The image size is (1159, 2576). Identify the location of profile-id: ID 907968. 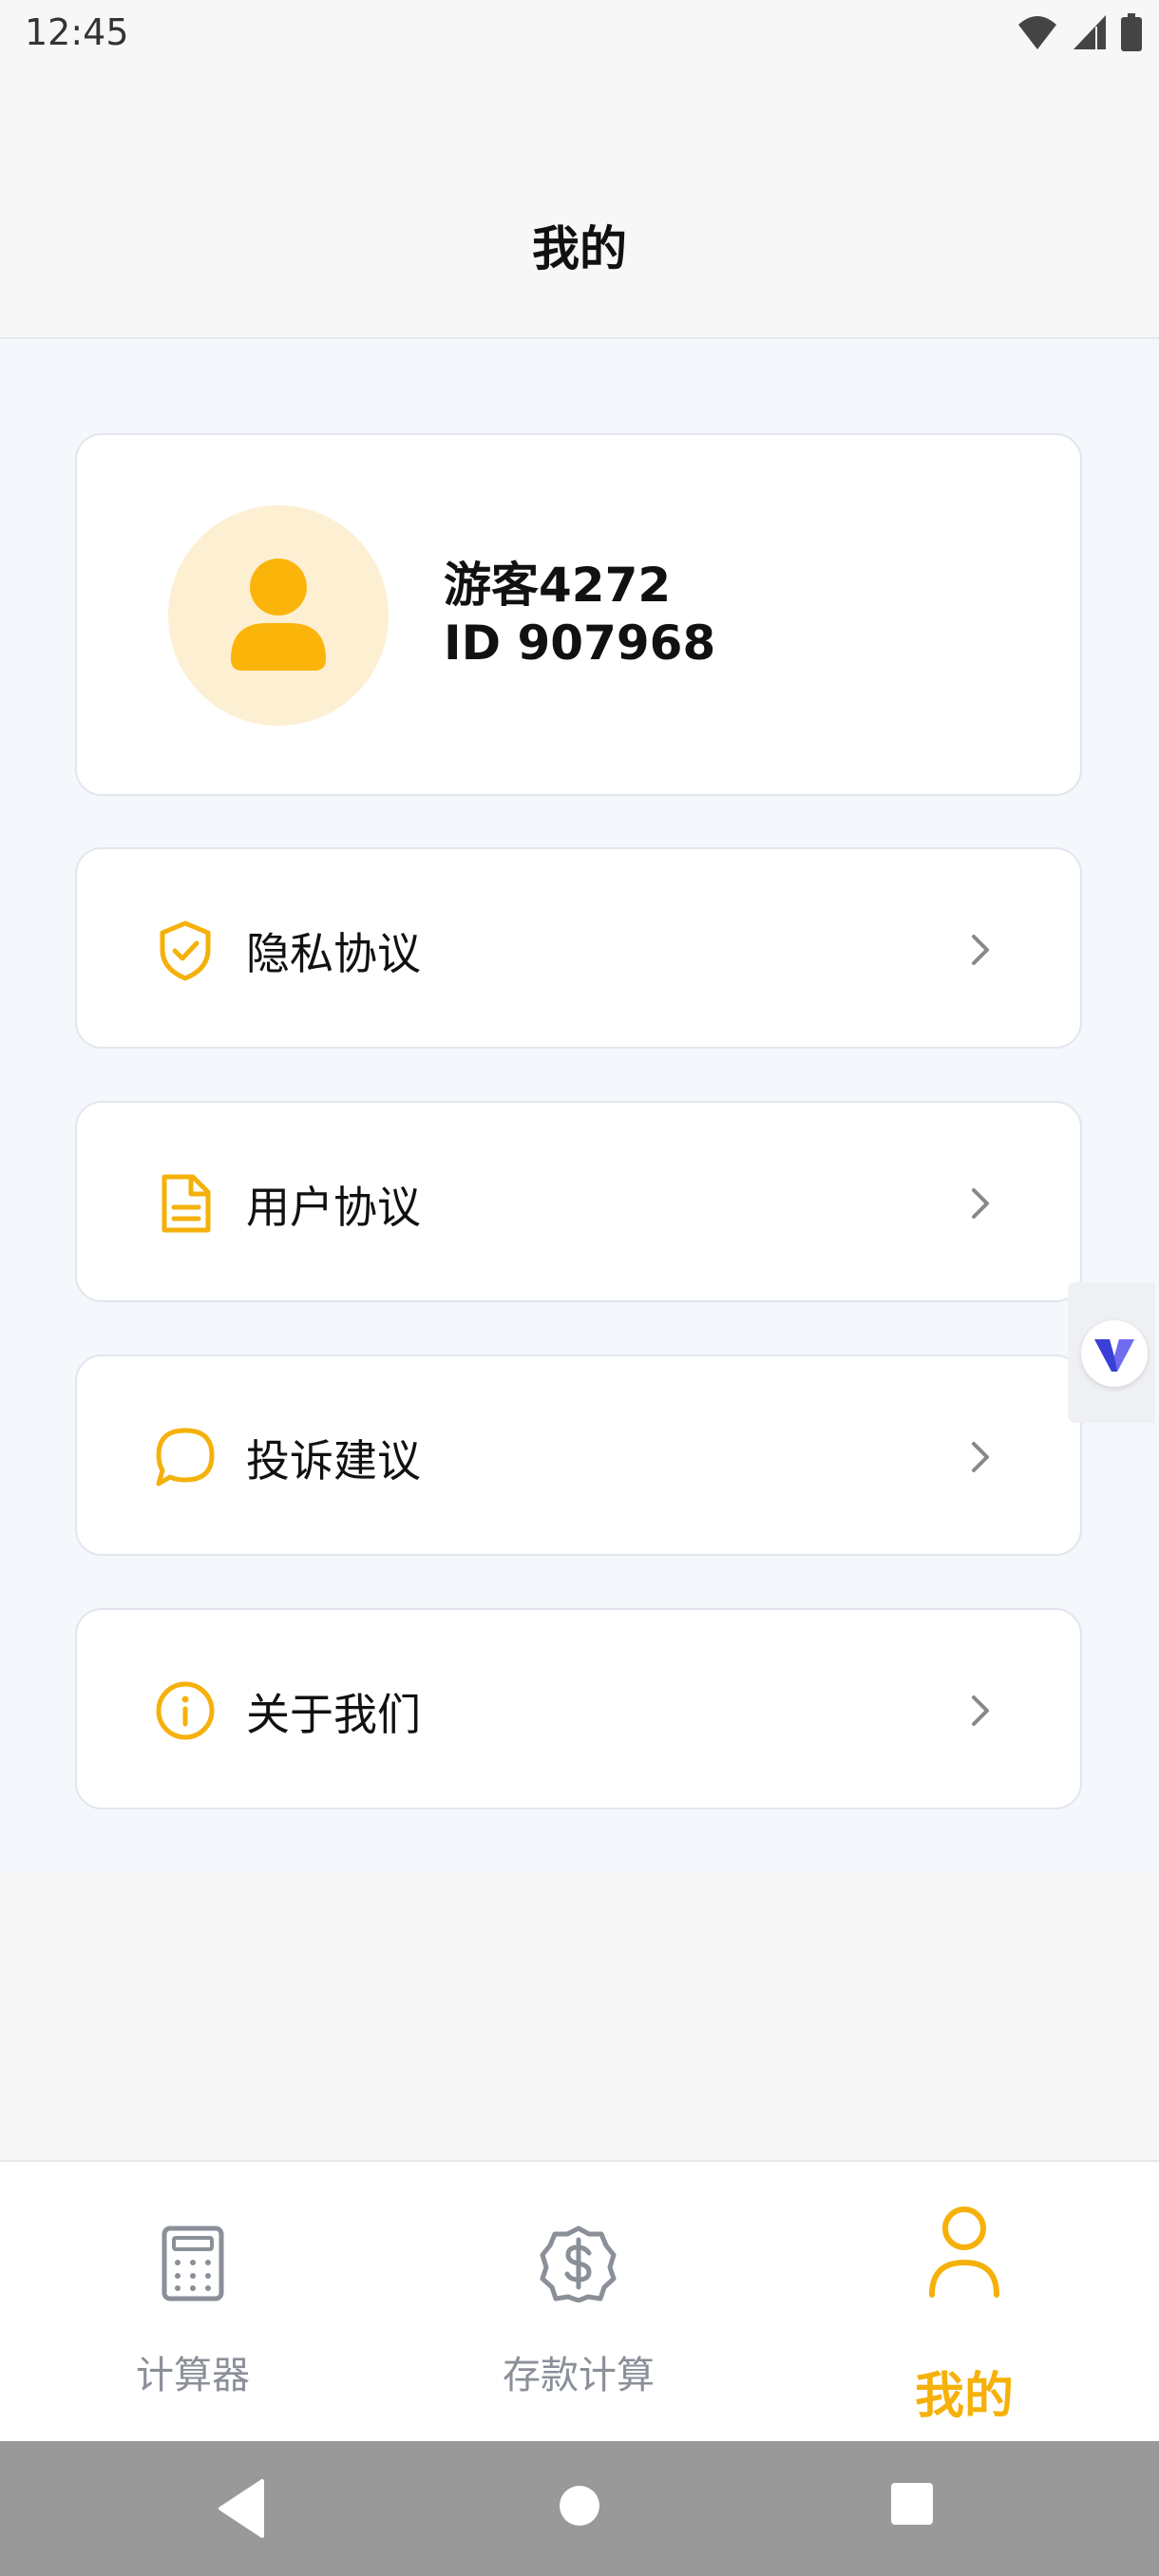
(580, 643).